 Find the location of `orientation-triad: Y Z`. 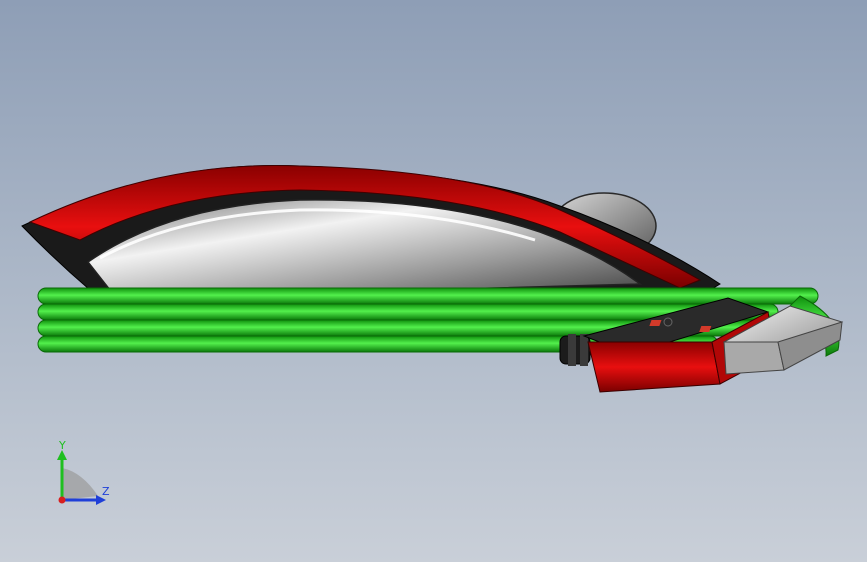

orientation-triad: Y Z is located at coordinates (85, 474).